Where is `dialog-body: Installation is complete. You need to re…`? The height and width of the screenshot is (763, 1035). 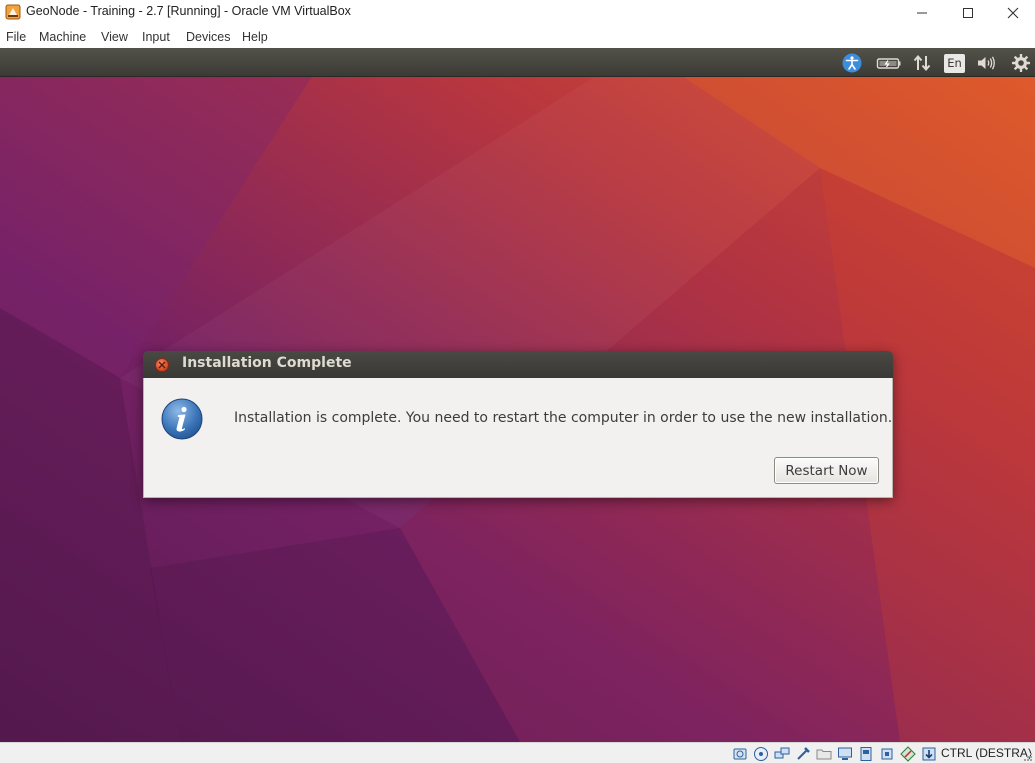 dialog-body: Installation is complete. You need to re… is located at coordinates (518, 438).